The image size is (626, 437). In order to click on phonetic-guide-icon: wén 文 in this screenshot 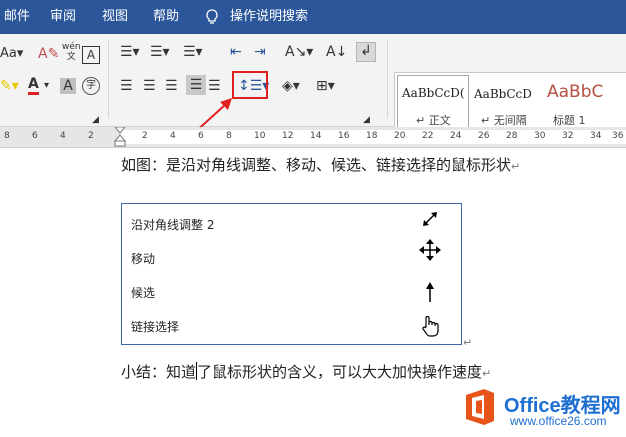, I will do `click(71, 52)`.